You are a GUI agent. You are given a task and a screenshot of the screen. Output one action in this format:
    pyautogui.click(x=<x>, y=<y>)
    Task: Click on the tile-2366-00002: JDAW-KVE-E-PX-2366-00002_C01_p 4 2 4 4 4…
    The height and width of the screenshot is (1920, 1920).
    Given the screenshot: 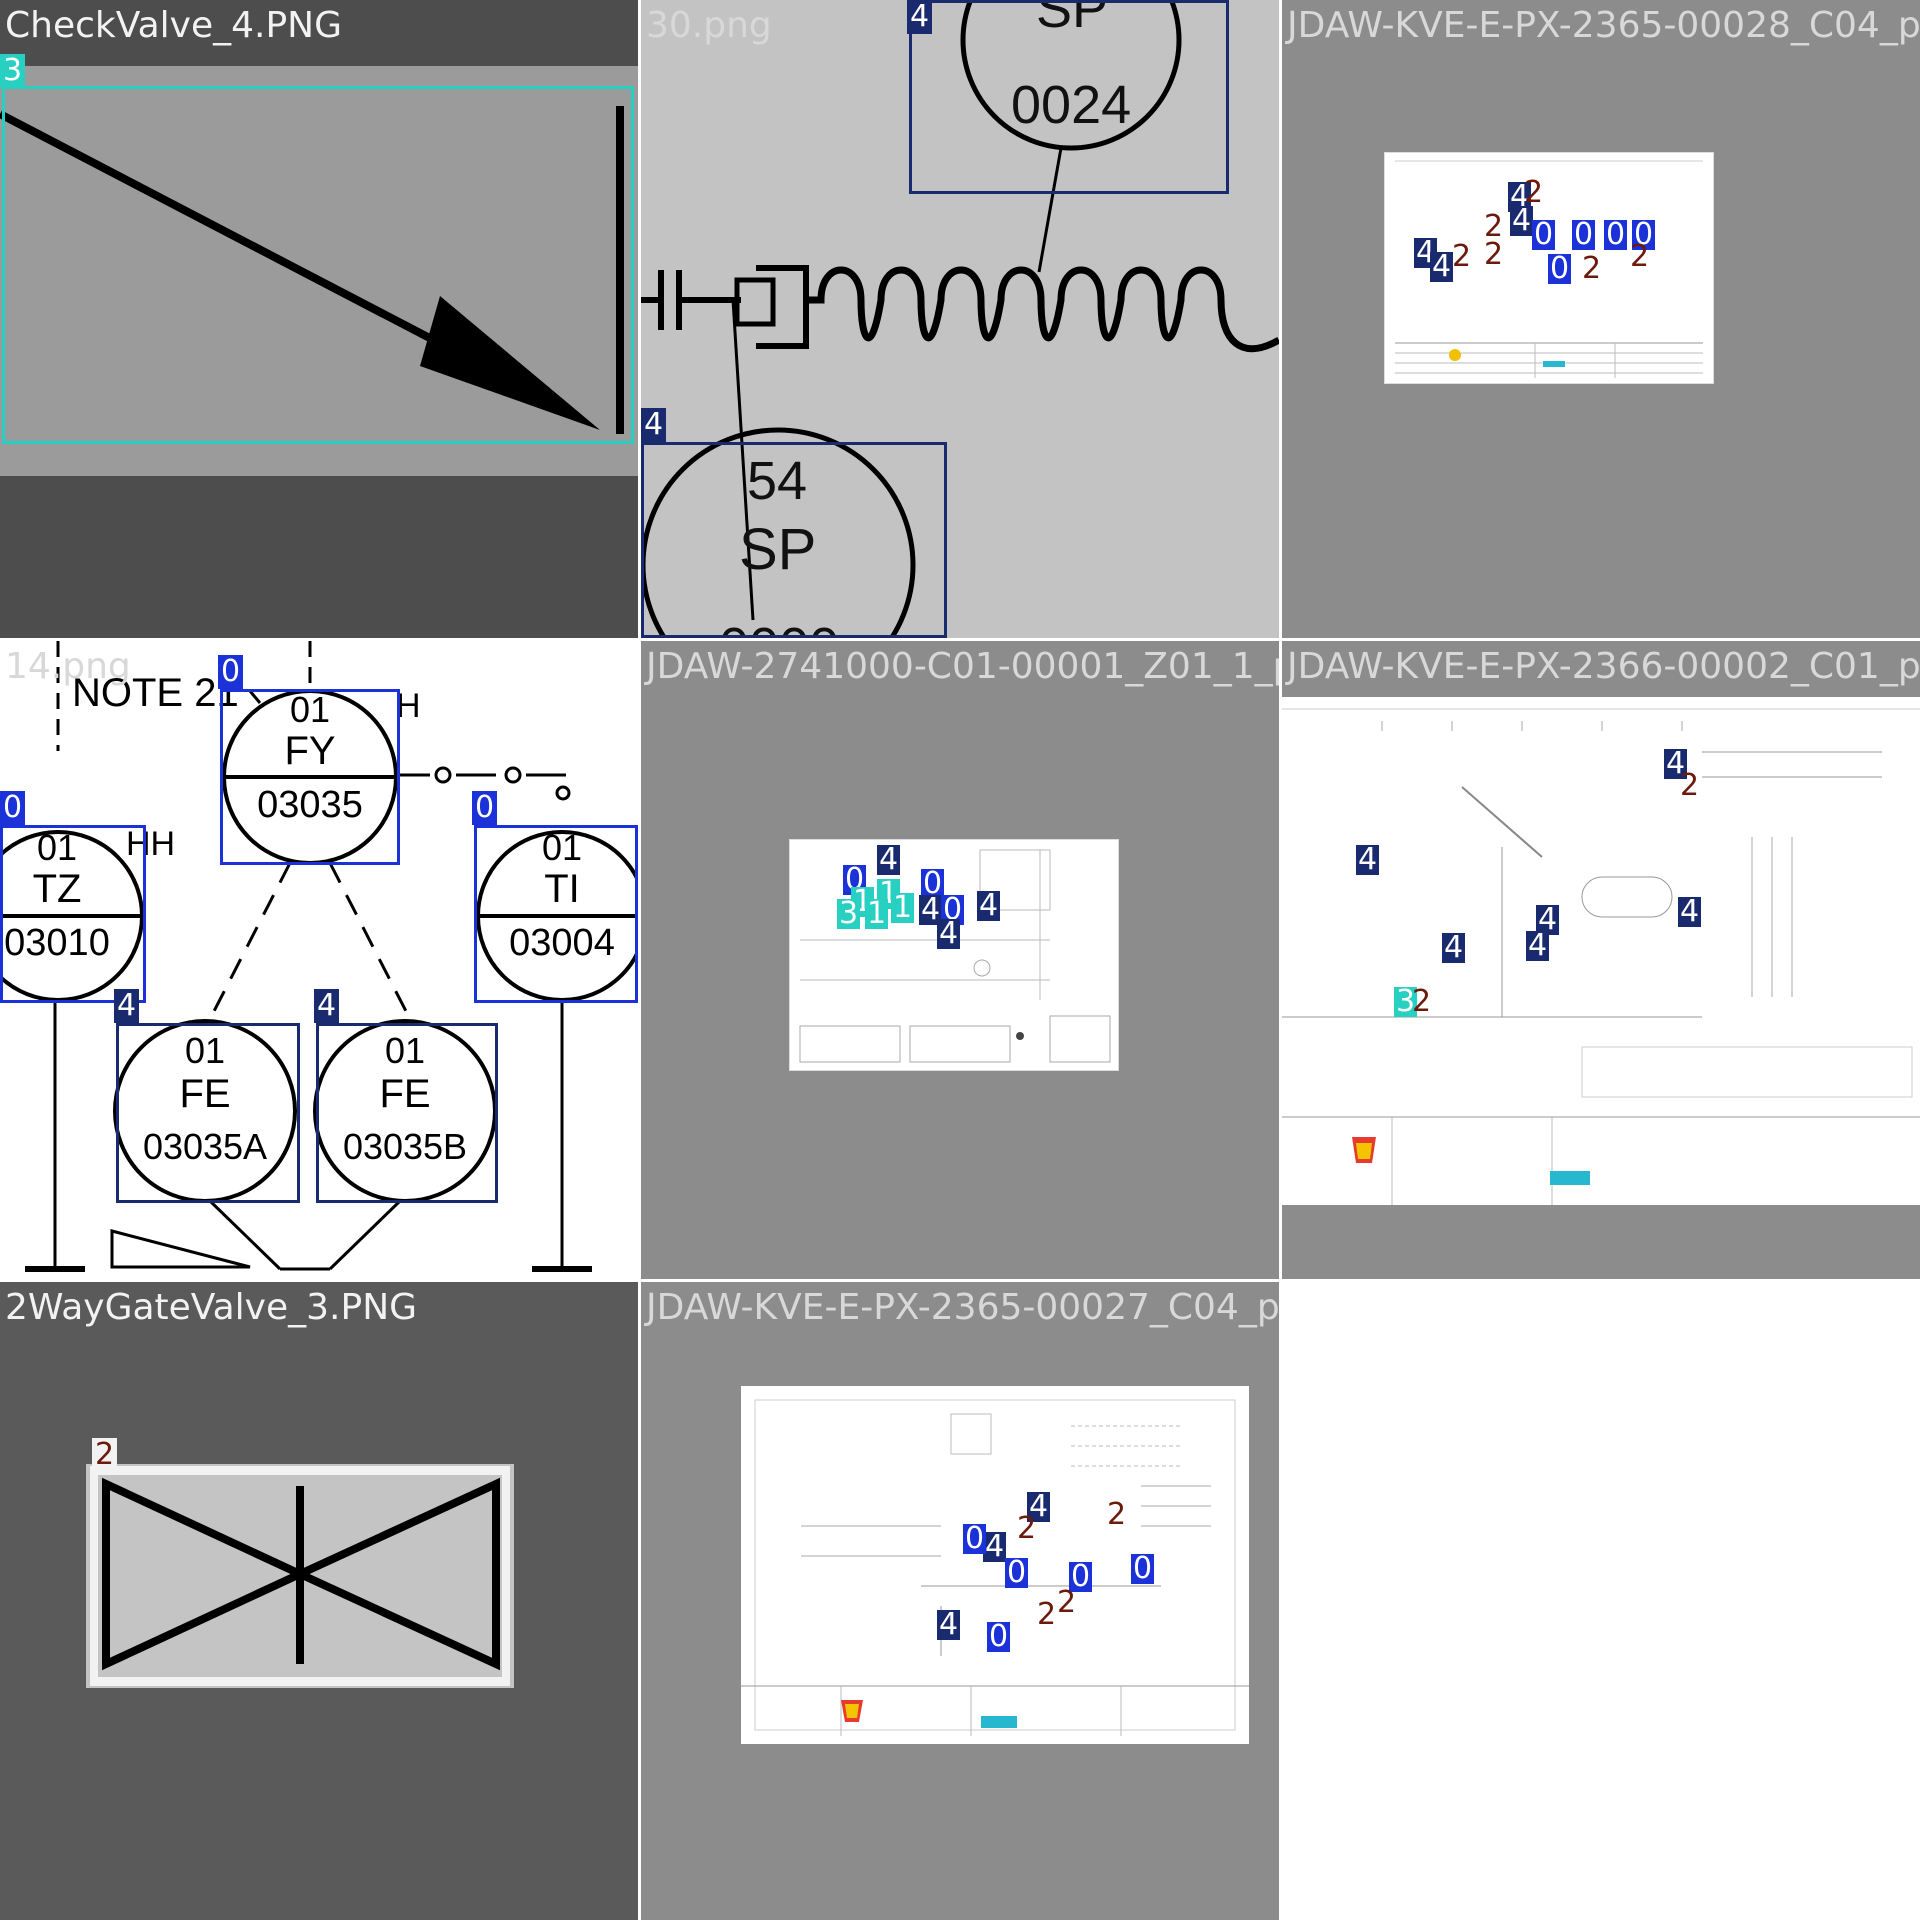 What is the action you would take?
    pyautogui.click(x=1601, y=960)
    